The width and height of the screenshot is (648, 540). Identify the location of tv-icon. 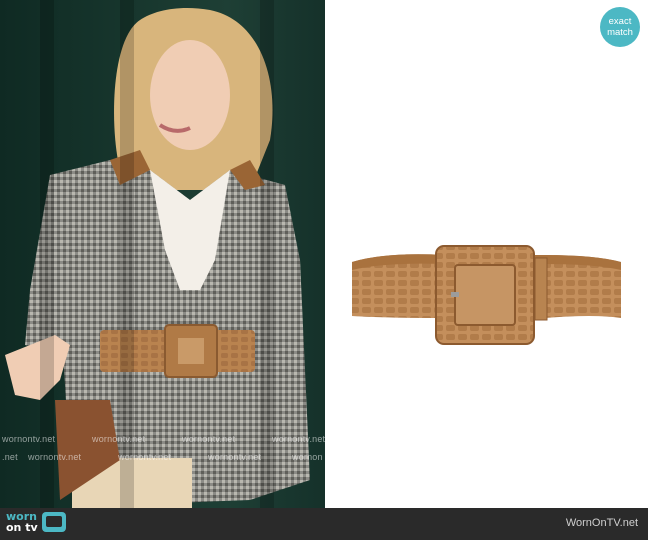
(53, 522).